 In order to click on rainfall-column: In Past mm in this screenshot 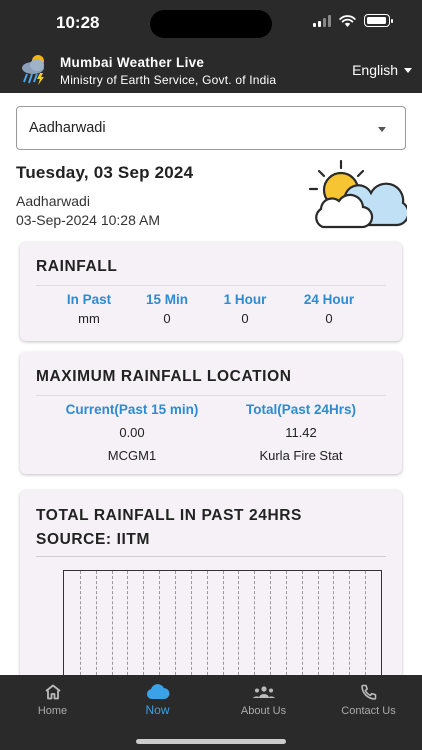, I will do `click(89, 309)`.